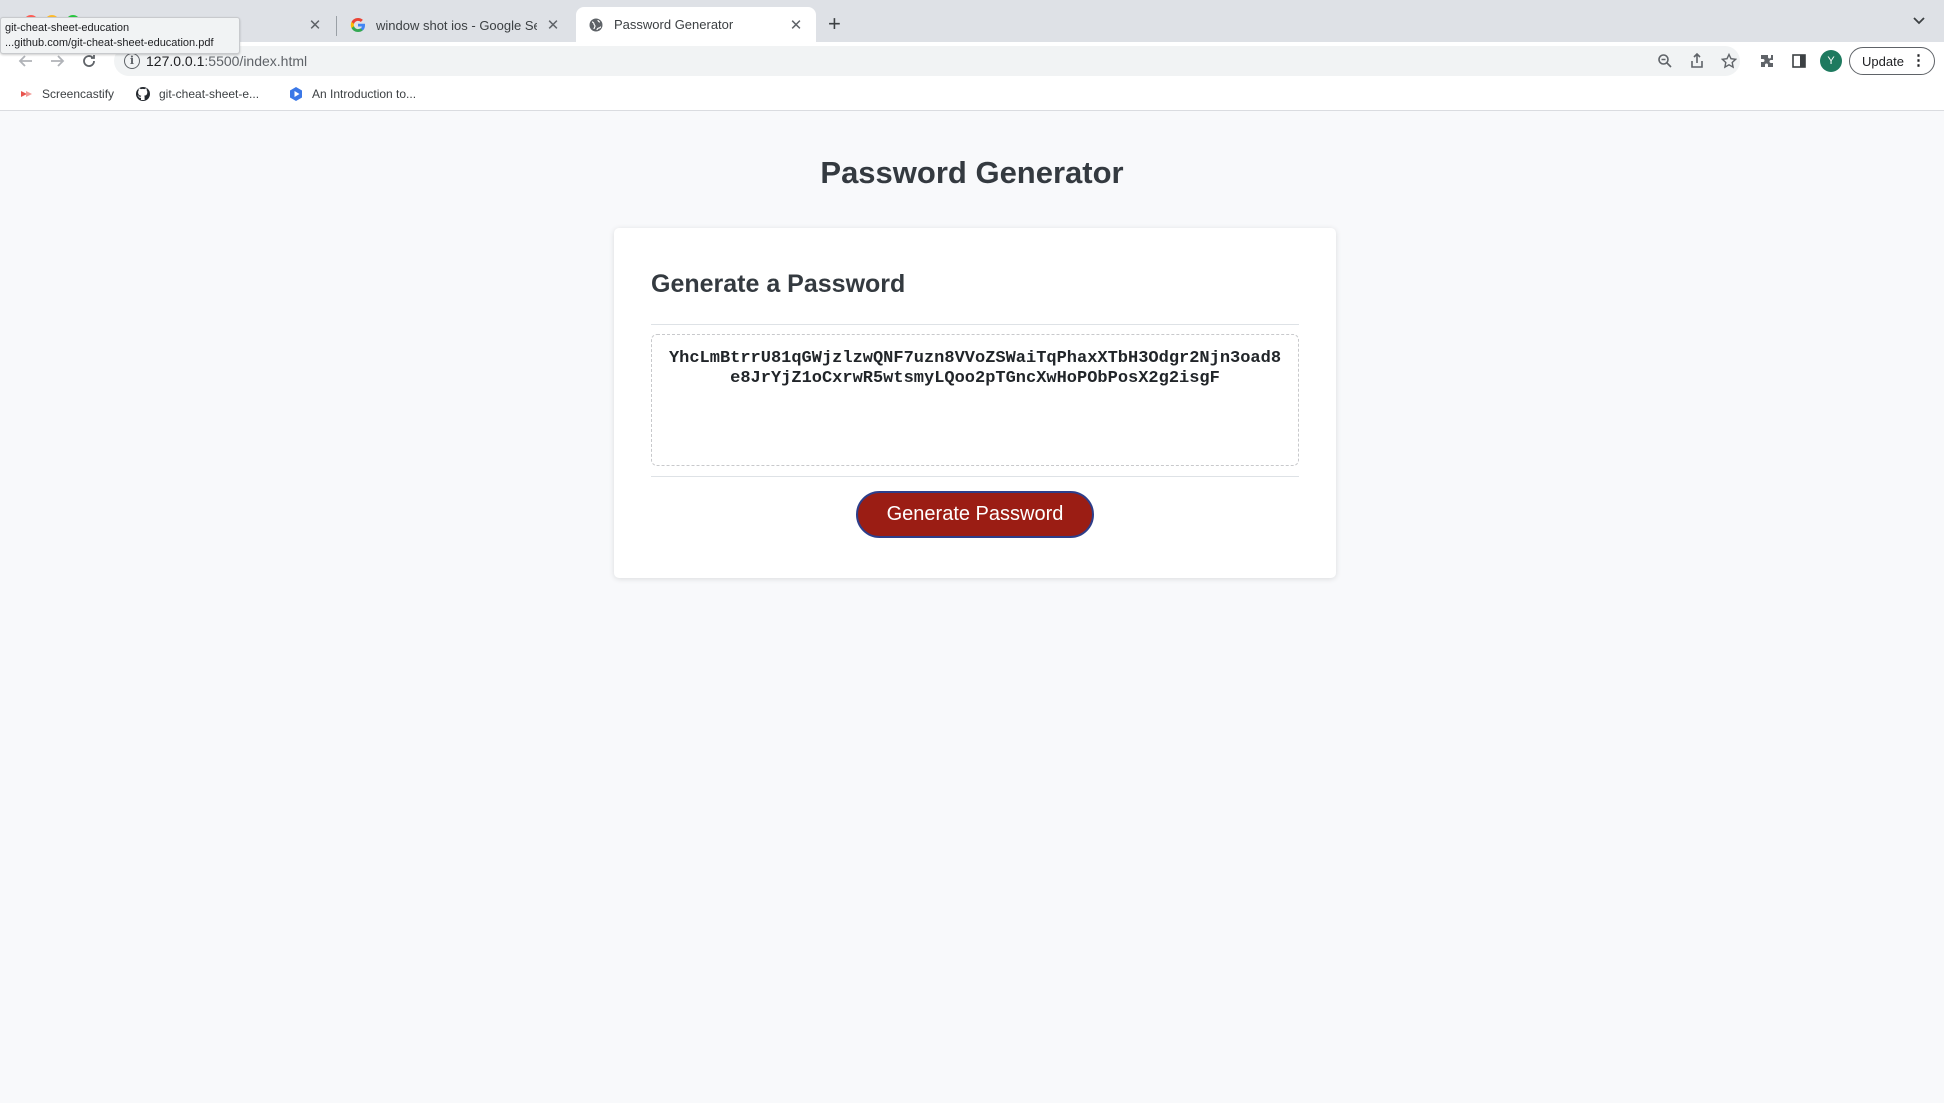  What do you see at coordinates (674, 24) in the screenshot?
I see `tab-title: Password Generator` at bounding box center [674, 24].